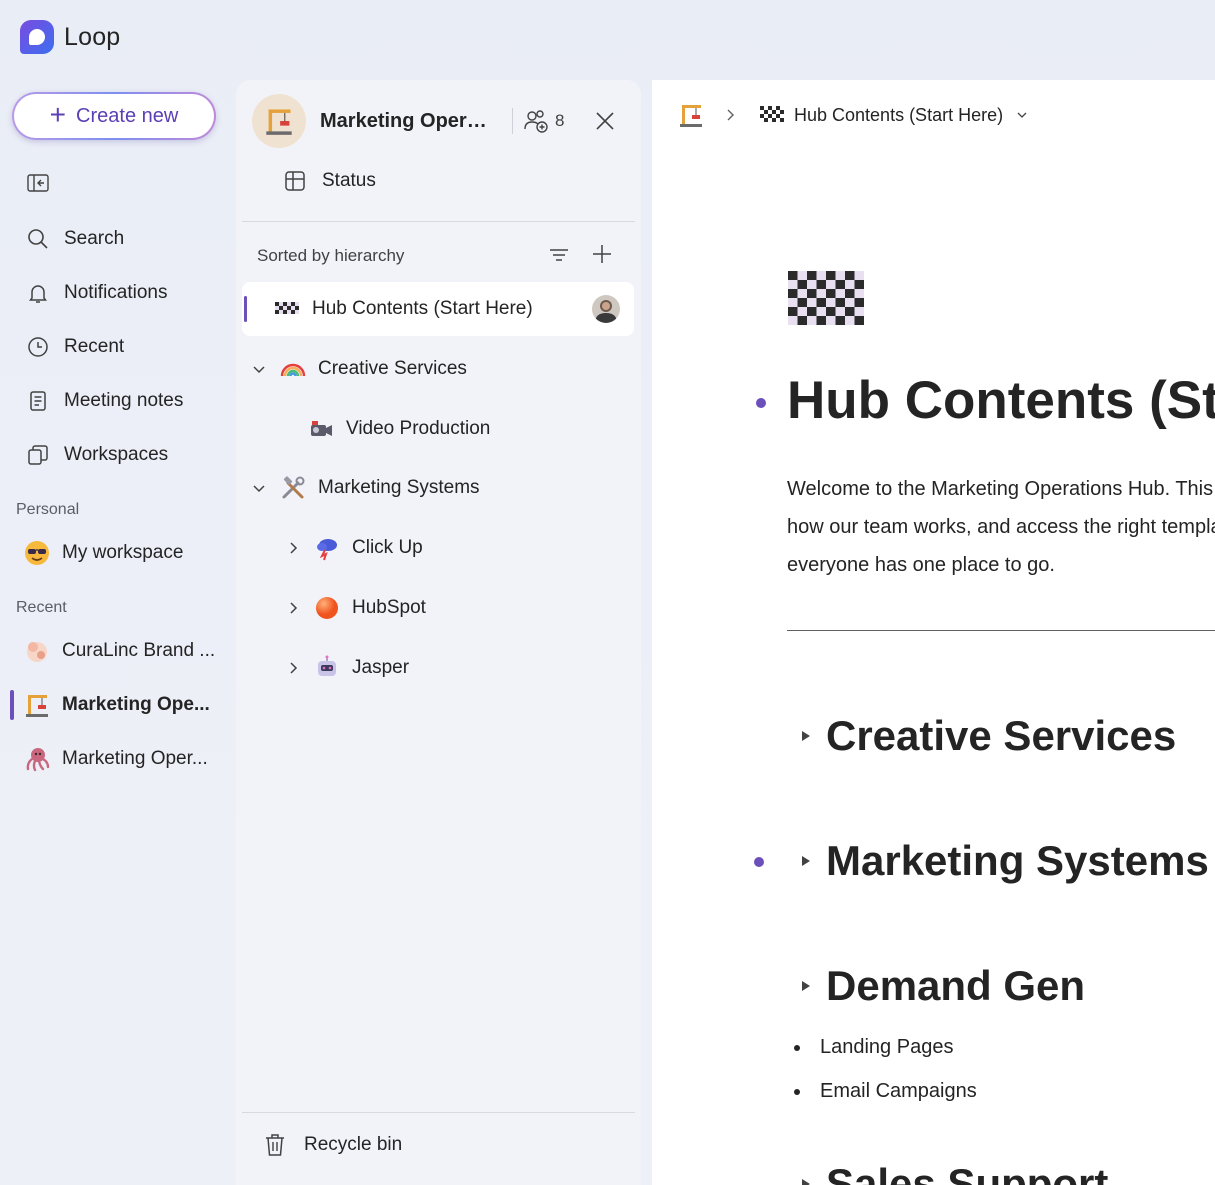 Image resolution: width=1215 pixels, height=1185 pixels. Describe the element at coordinates (327, 608) in the screenshot. I see `orange-circle-icon` at that location.